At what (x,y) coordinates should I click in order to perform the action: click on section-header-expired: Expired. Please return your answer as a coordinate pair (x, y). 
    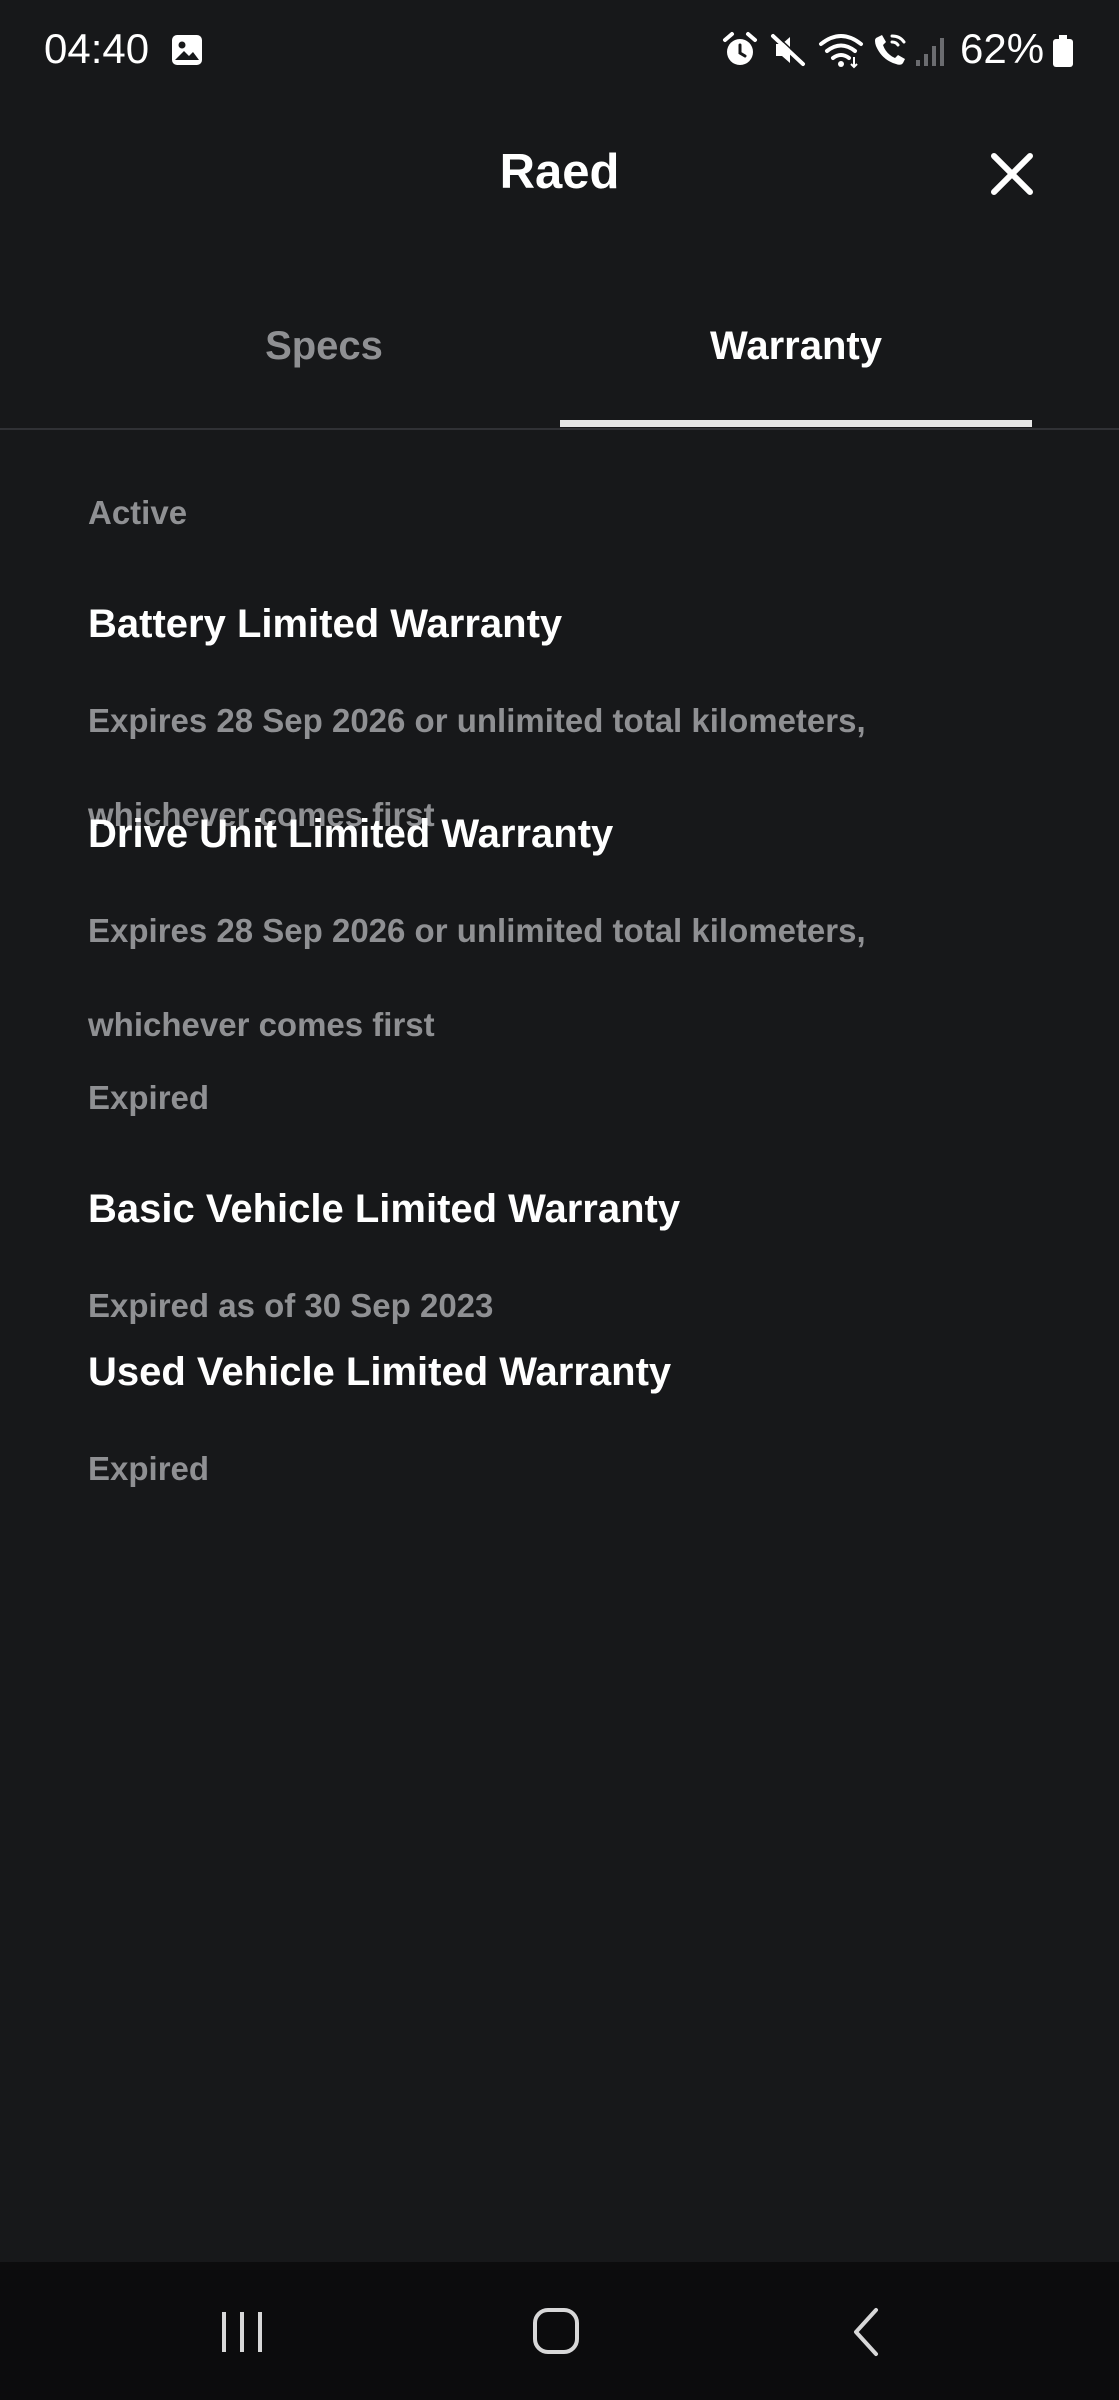
    Looking at the image, I should click on (149, 1097).